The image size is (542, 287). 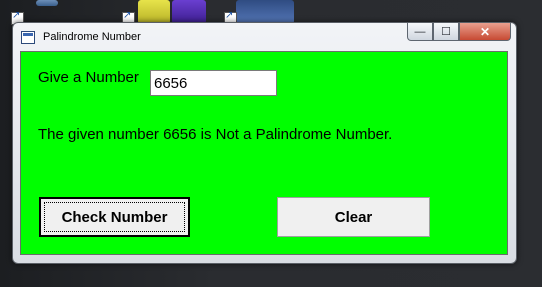 I want to click on window-controls: — ☐ ✕, so click(x=459, y=32).